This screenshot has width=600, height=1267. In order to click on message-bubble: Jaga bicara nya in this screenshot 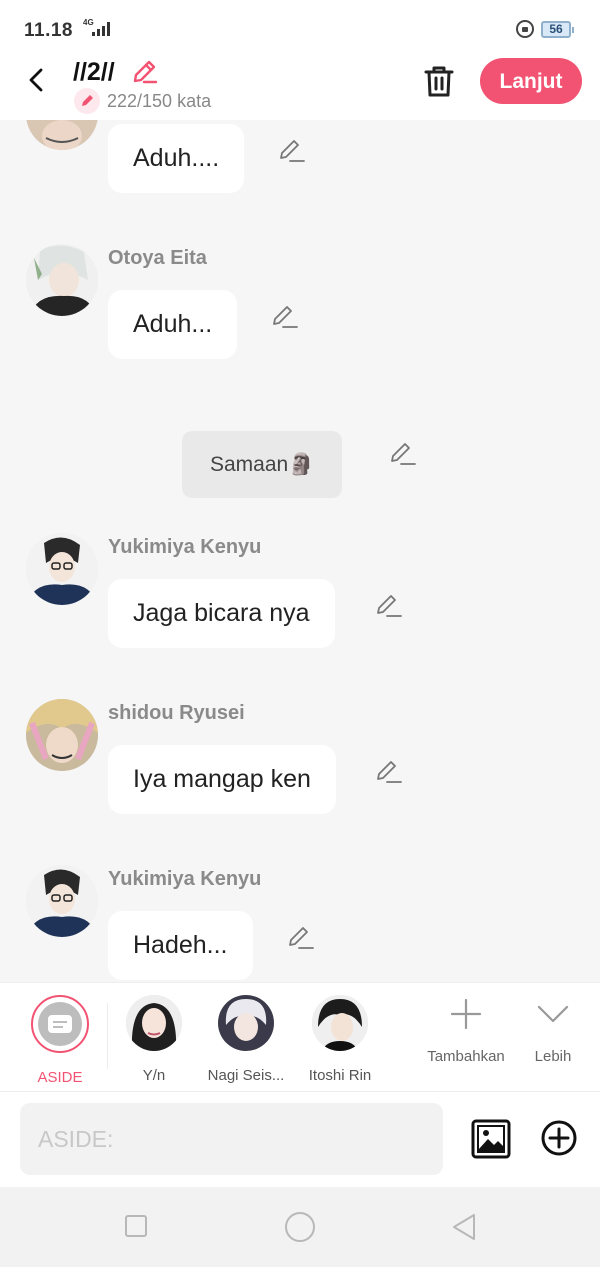, I will do `click(221, 613)`.